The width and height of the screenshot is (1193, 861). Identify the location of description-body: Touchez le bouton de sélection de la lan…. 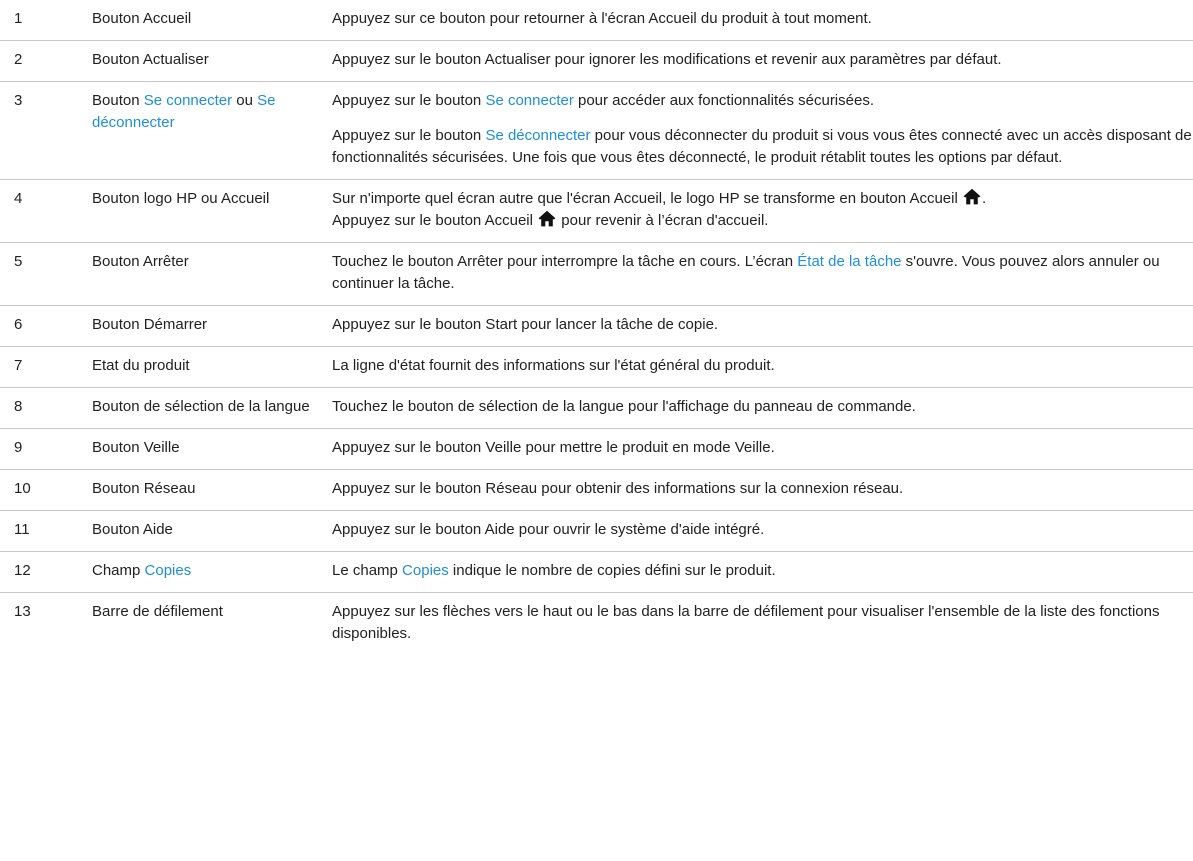
(762, 408).